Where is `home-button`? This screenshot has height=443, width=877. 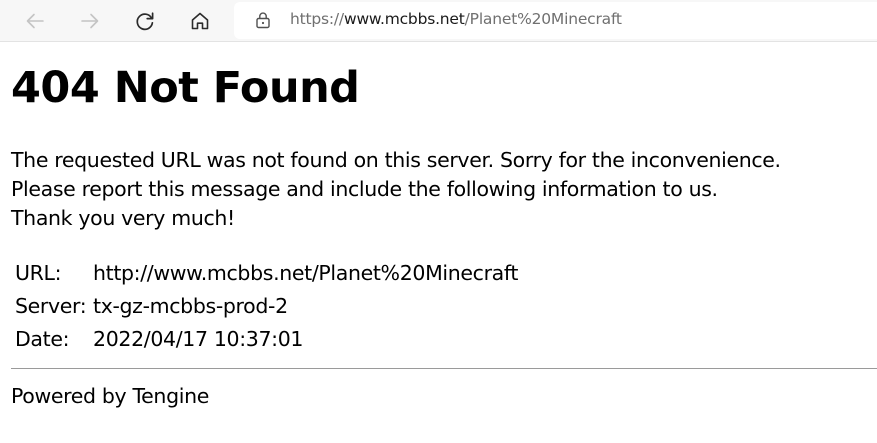
home-button is located at coordinates (200, 21).